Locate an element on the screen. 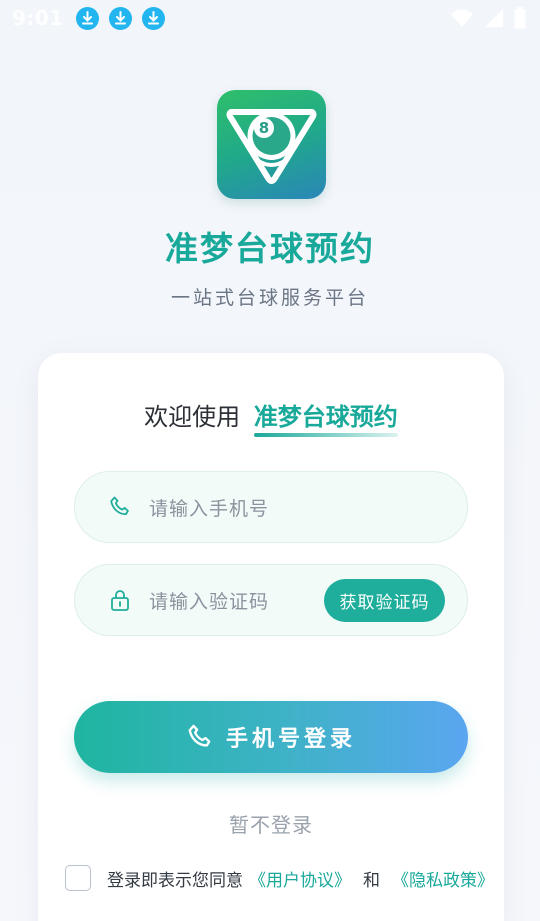 This screenshot has height=921, width=540. app-title: 准梦台球预约 is located at coordinates (270, 248).